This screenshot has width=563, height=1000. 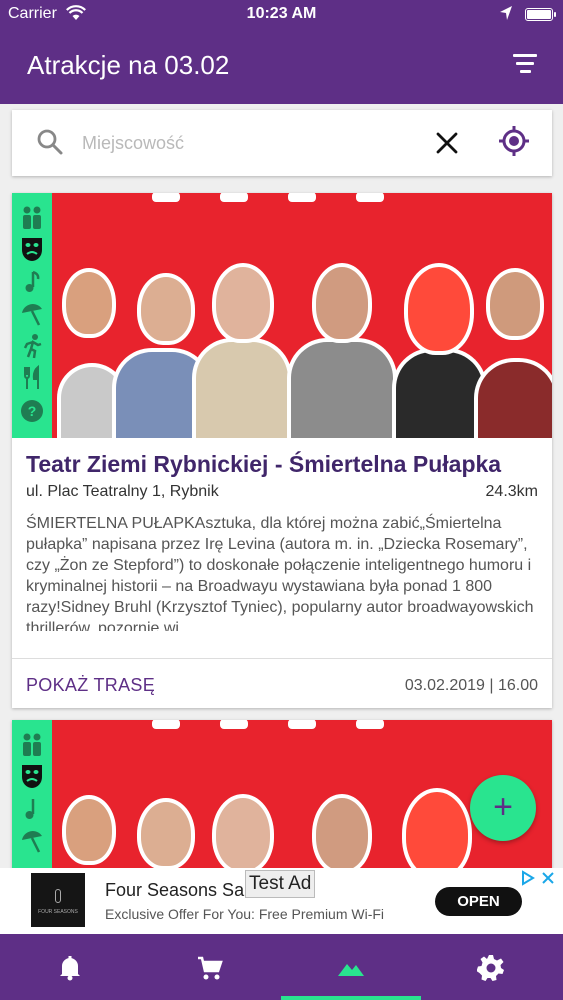 I want to click on clock: 10:23 AM, so click(x=281, y=13).